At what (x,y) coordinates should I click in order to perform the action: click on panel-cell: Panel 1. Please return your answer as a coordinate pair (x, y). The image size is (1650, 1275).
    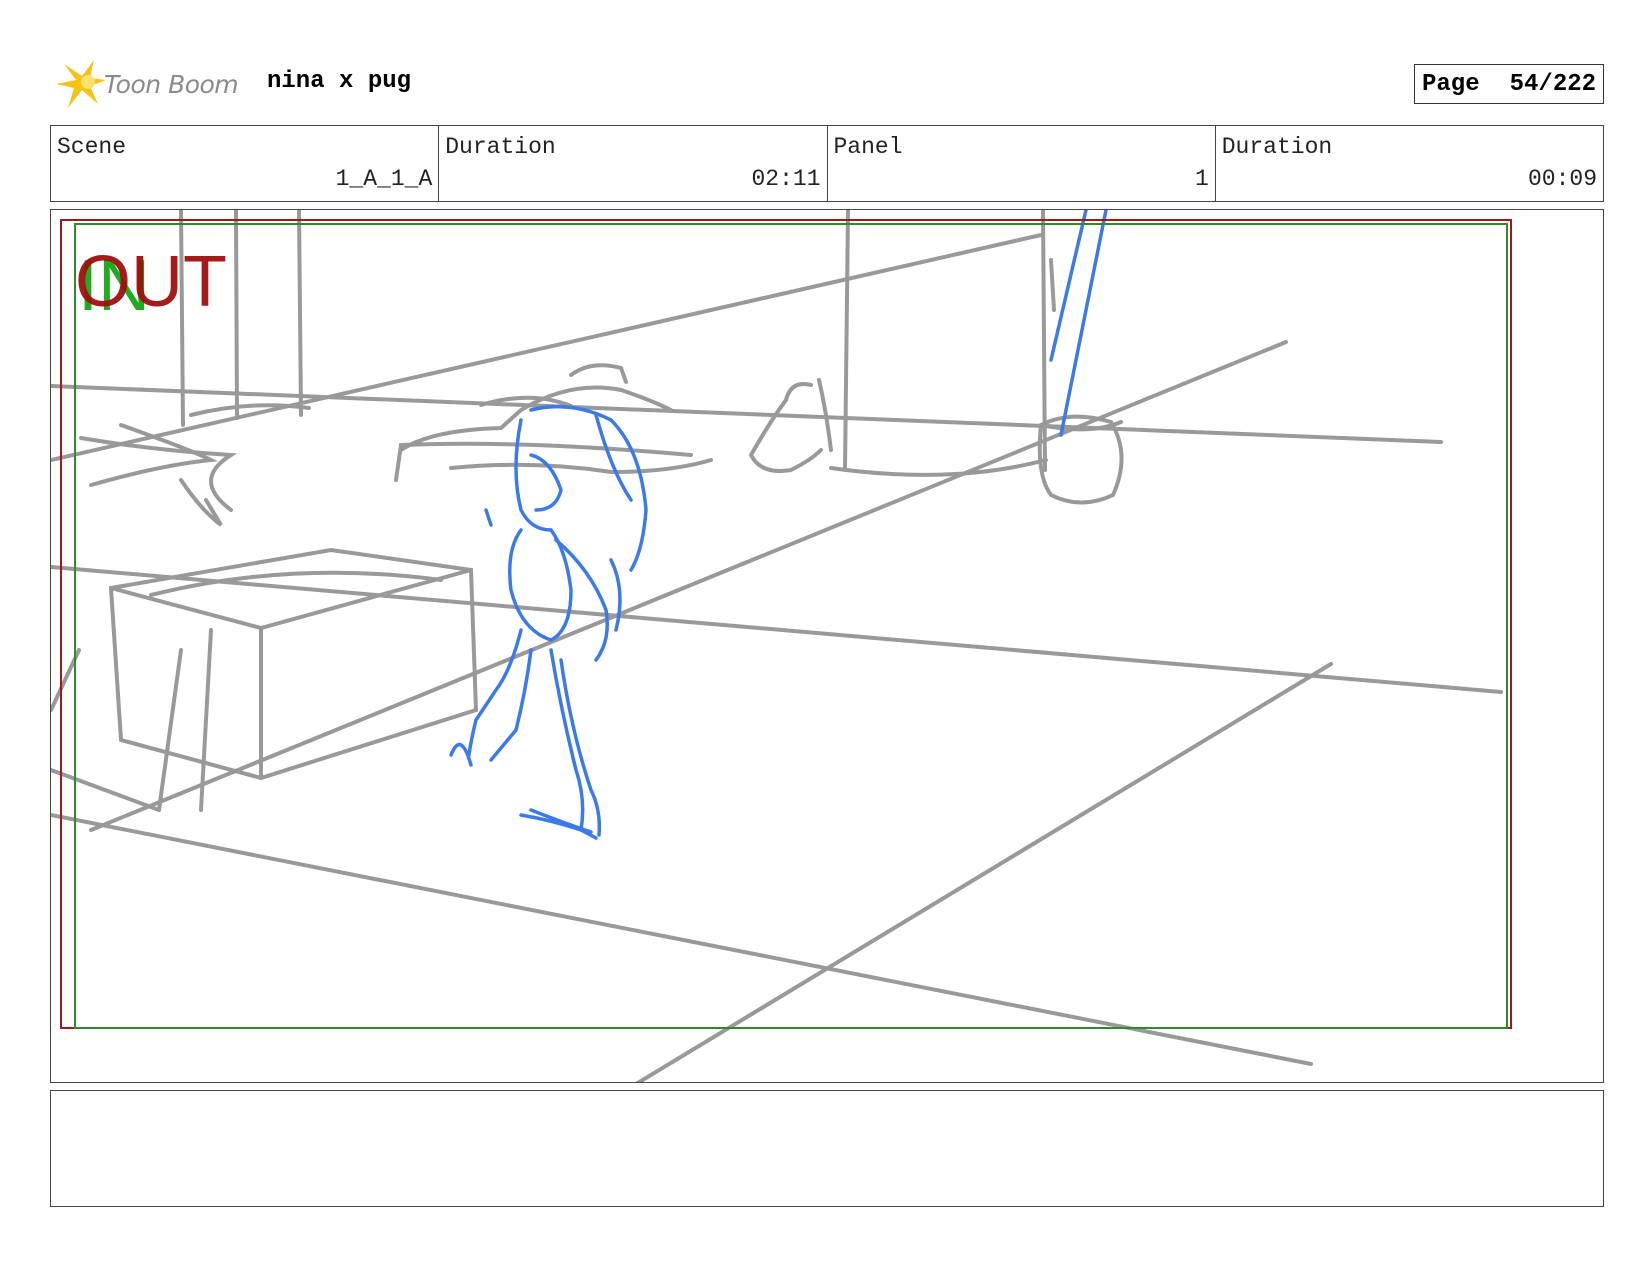
    Looking at the image, I should click on (1022, 163).